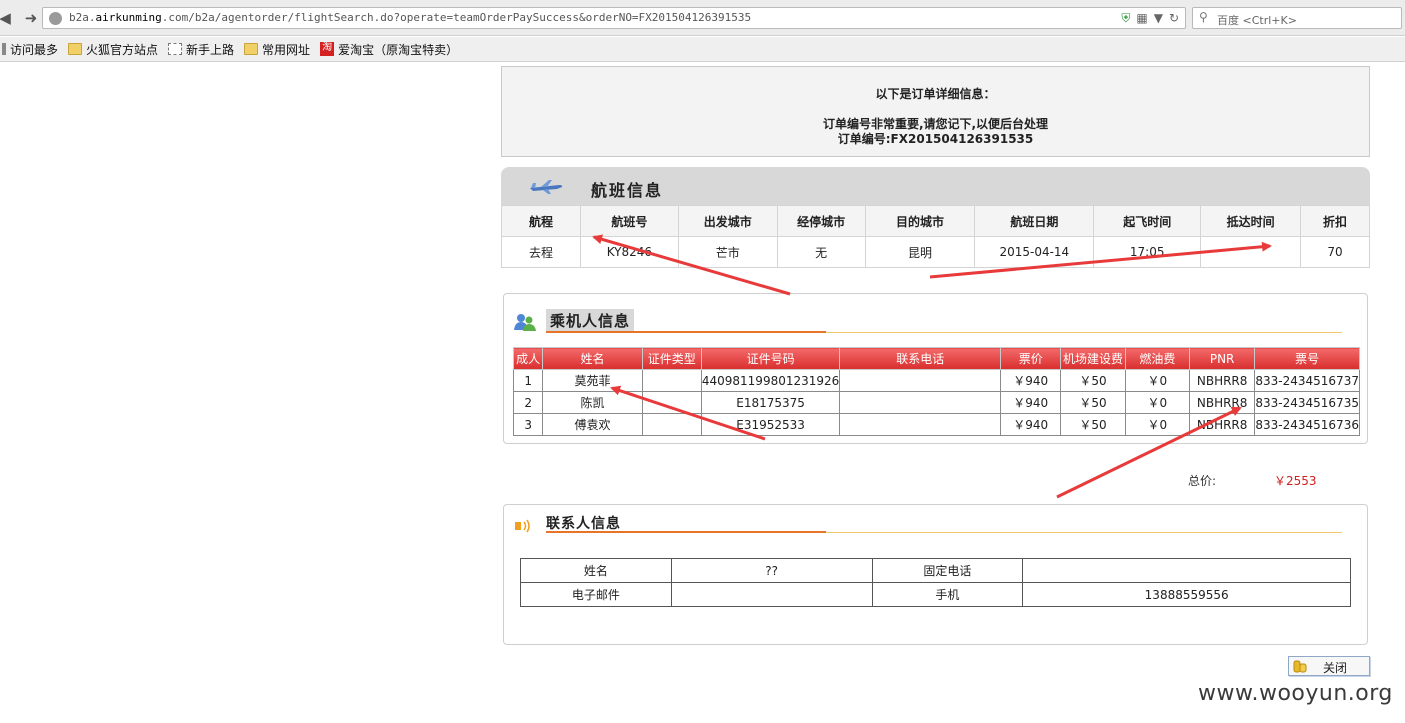 This screenshot has width=1405, height=723. Describe the element at coordinates (1125, 18) in the screenshot. I see `shield-icon: ⛨` at that location.